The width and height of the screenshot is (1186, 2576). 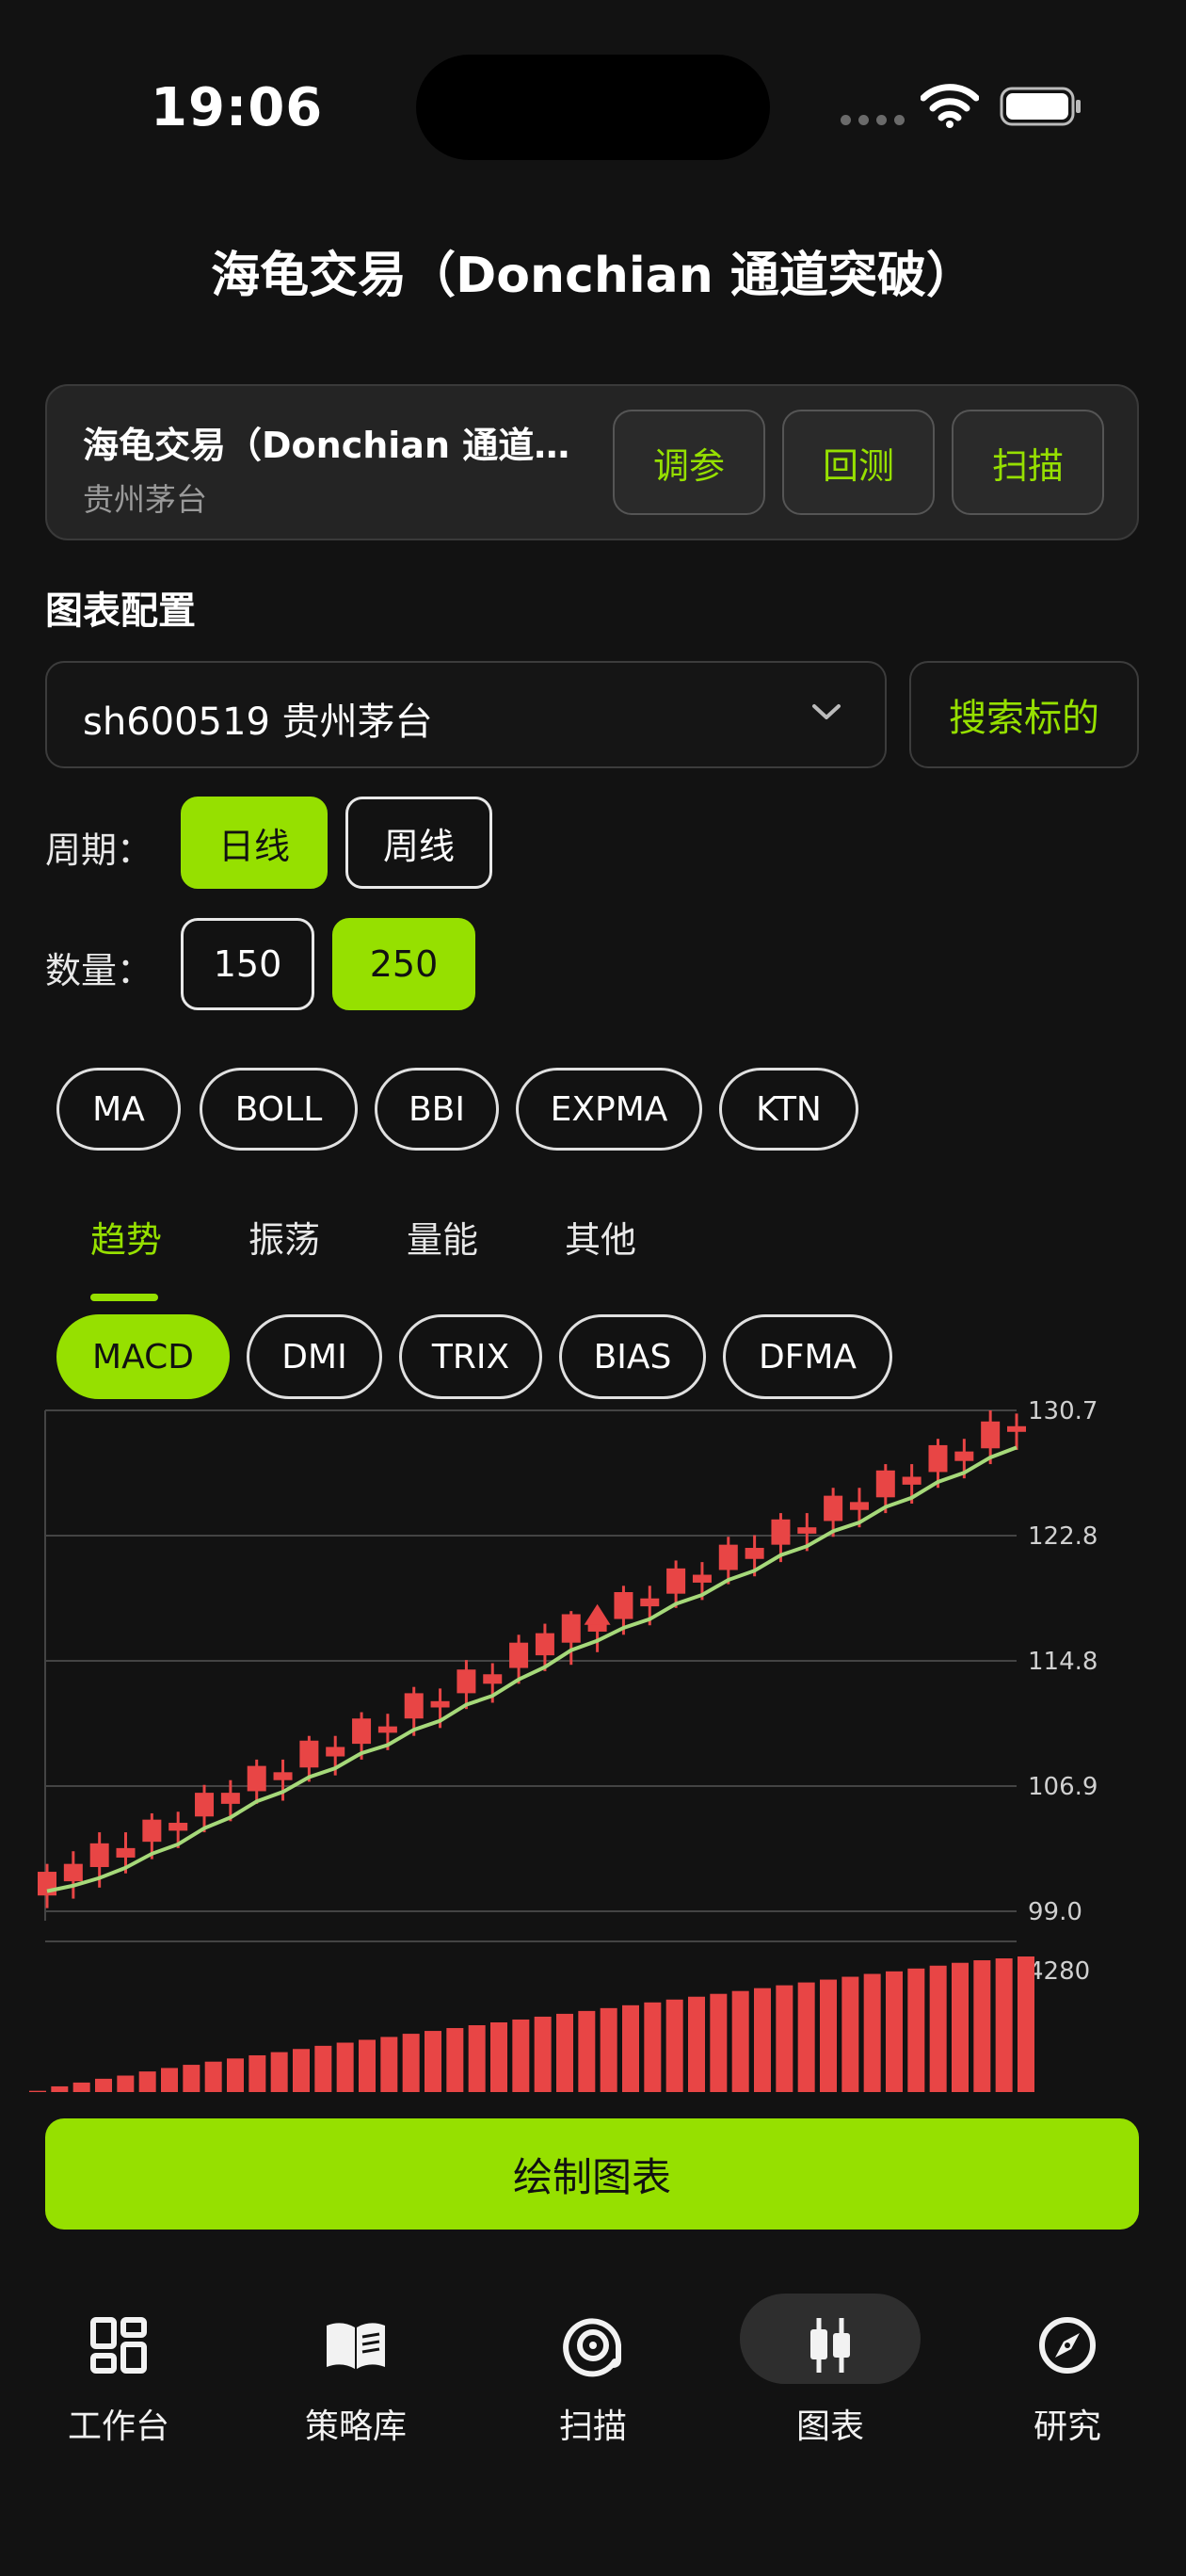 What do you see at coordinates (120, 611) in the screenshot?
I see `section-title: 图表配置` at bounding box center [120, 611].